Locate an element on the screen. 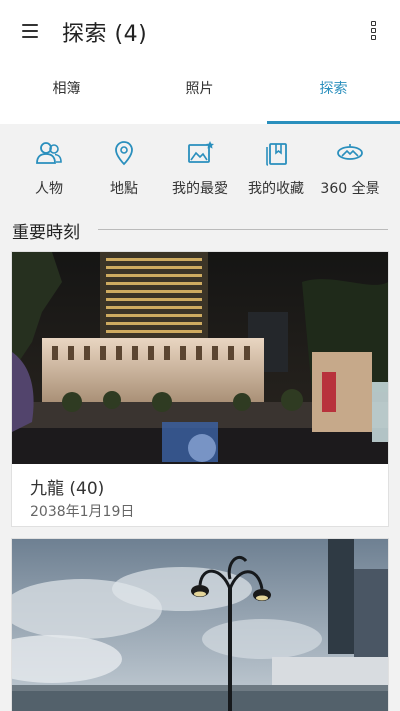  category-collections: 我的收藏 is located at coordinates (276, 169).